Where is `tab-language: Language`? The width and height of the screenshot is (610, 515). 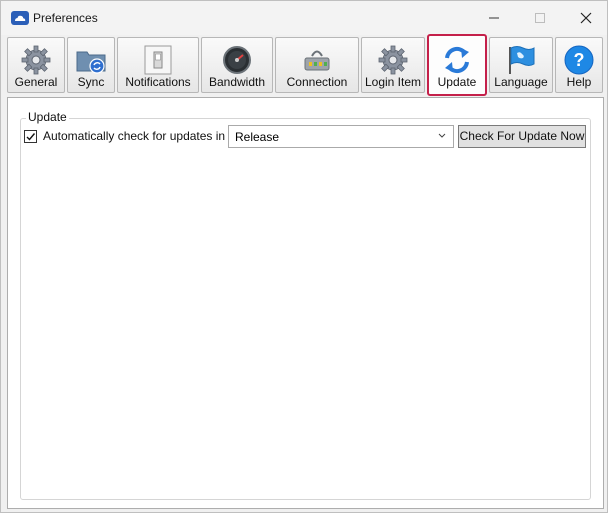
tab-language: Language is located at coordinates (521, 65).